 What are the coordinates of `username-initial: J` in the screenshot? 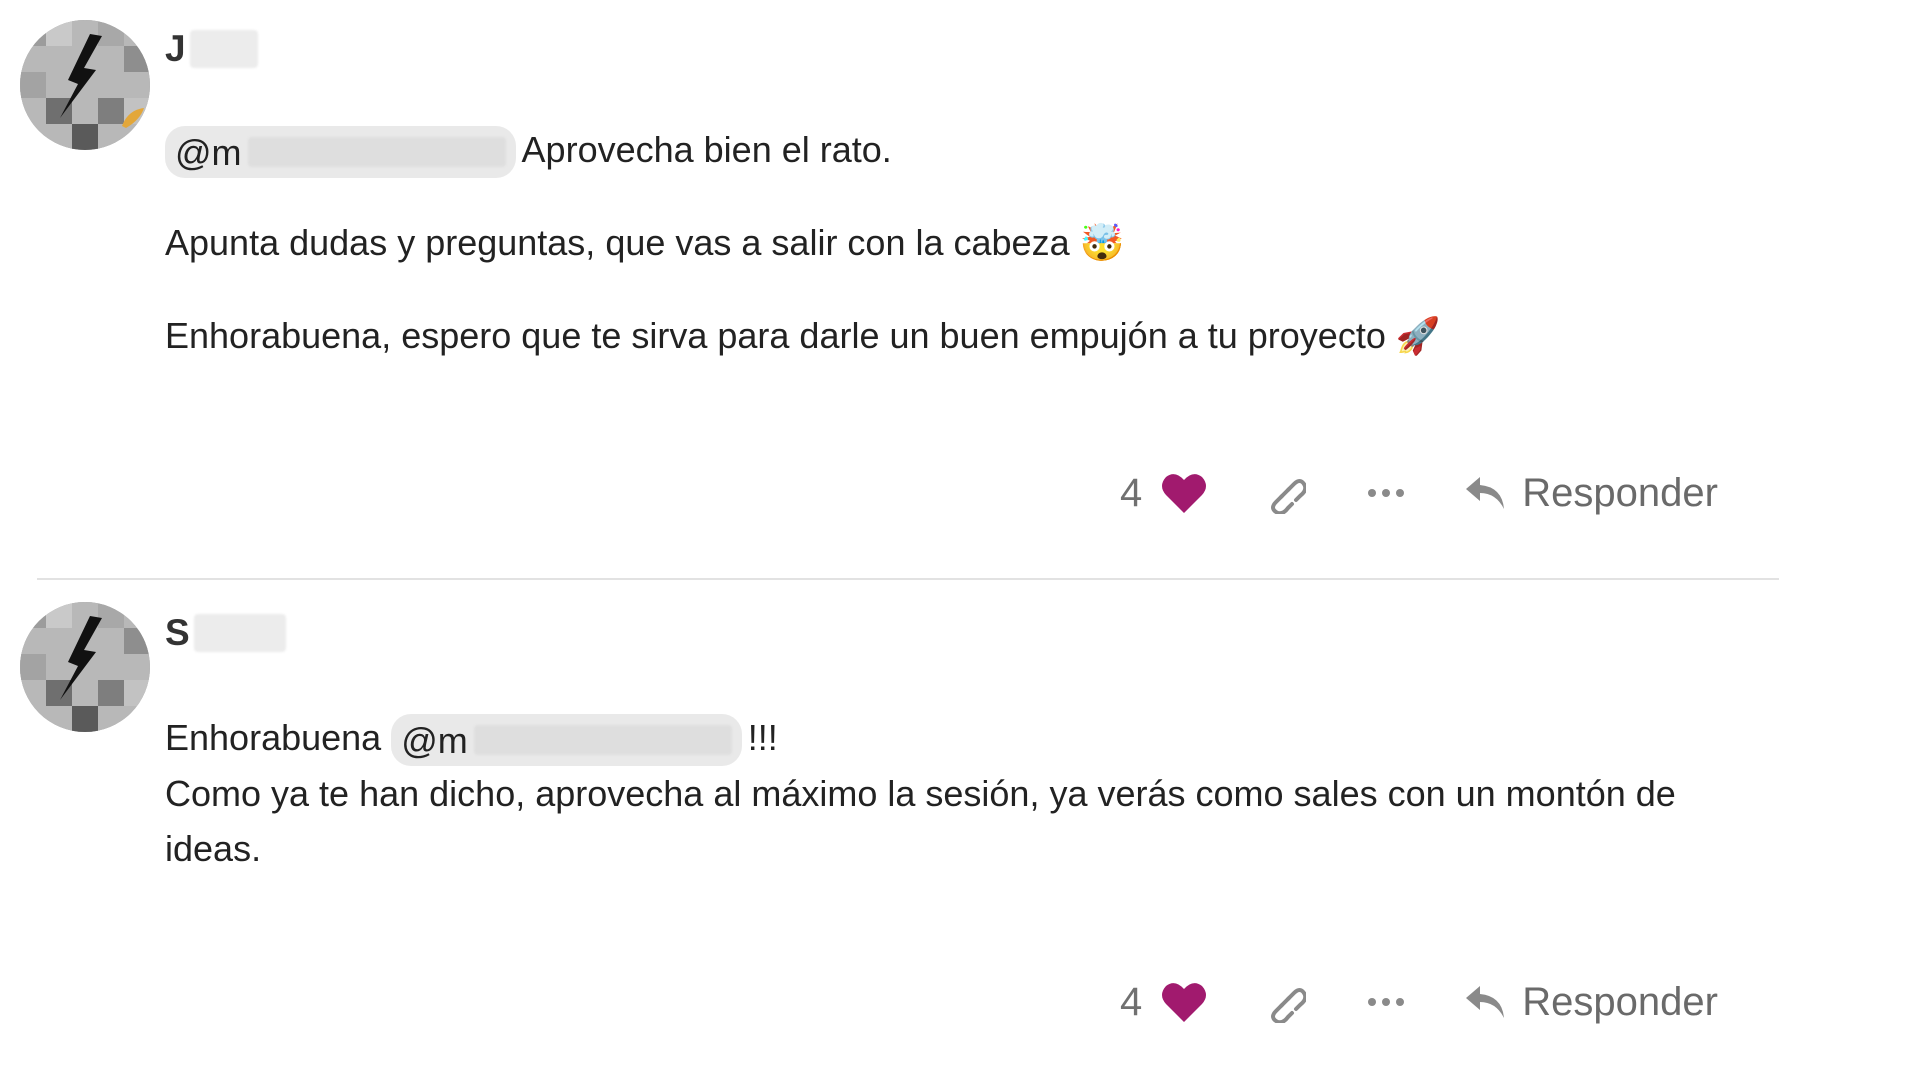 It's located at (175, 48).